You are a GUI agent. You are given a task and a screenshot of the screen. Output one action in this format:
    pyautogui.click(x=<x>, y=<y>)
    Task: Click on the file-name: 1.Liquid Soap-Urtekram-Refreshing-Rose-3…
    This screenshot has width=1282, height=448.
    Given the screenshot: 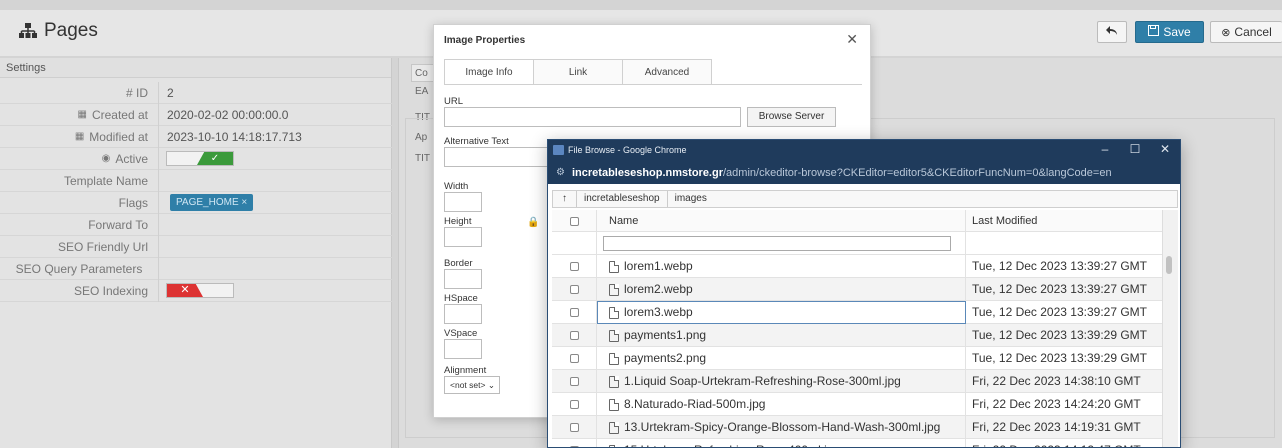 What is the action you would take?
    pyautogui.click(x=781, y=381)
    